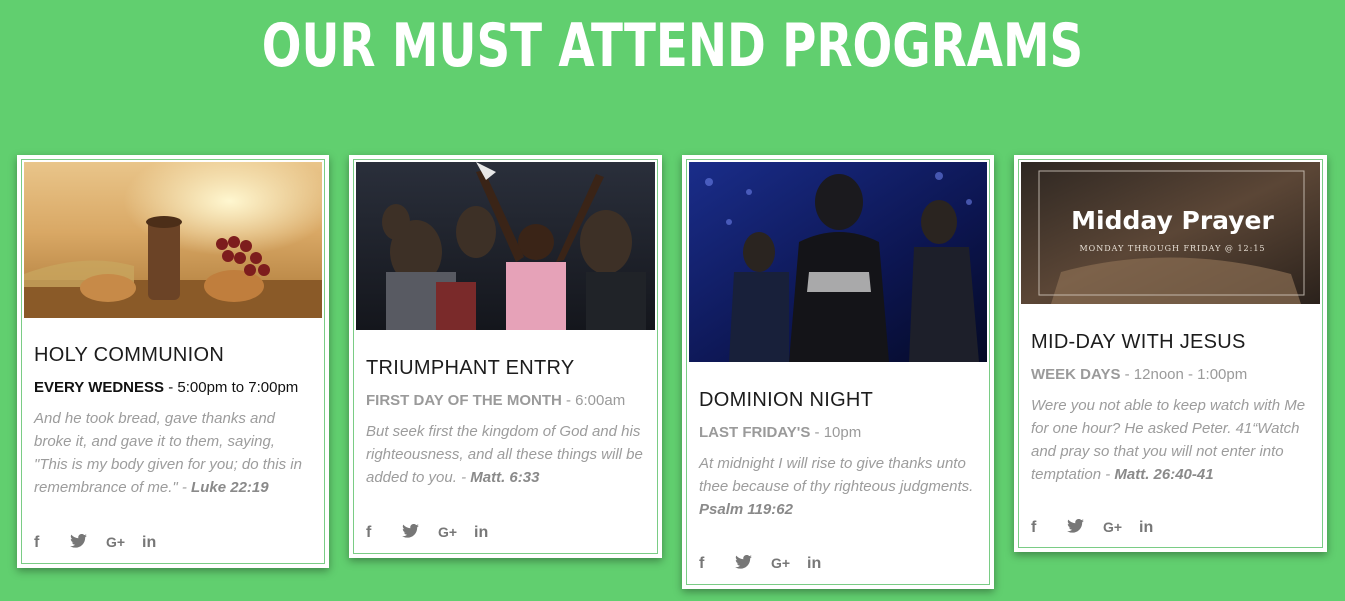 This screenshot has height=601, width=1345. What do you see at coordinates (1184, 374) in the screenshot?
I see `program-time: - 12noon - 1:00pm` at bounding box center [1184, 374].